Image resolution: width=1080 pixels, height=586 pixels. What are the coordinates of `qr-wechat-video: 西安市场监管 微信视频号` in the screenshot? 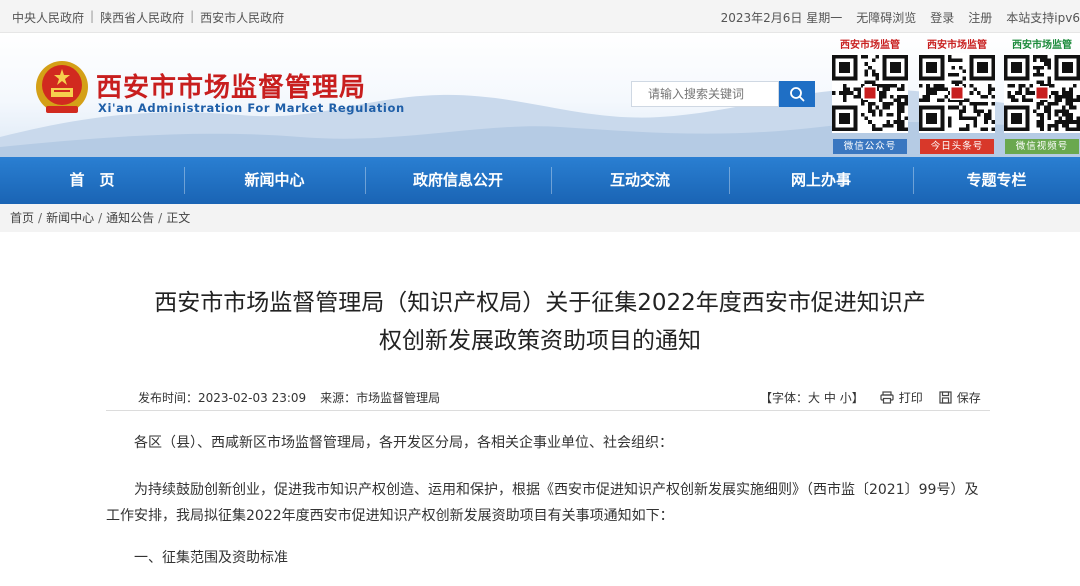 It's located at (1041, 96).